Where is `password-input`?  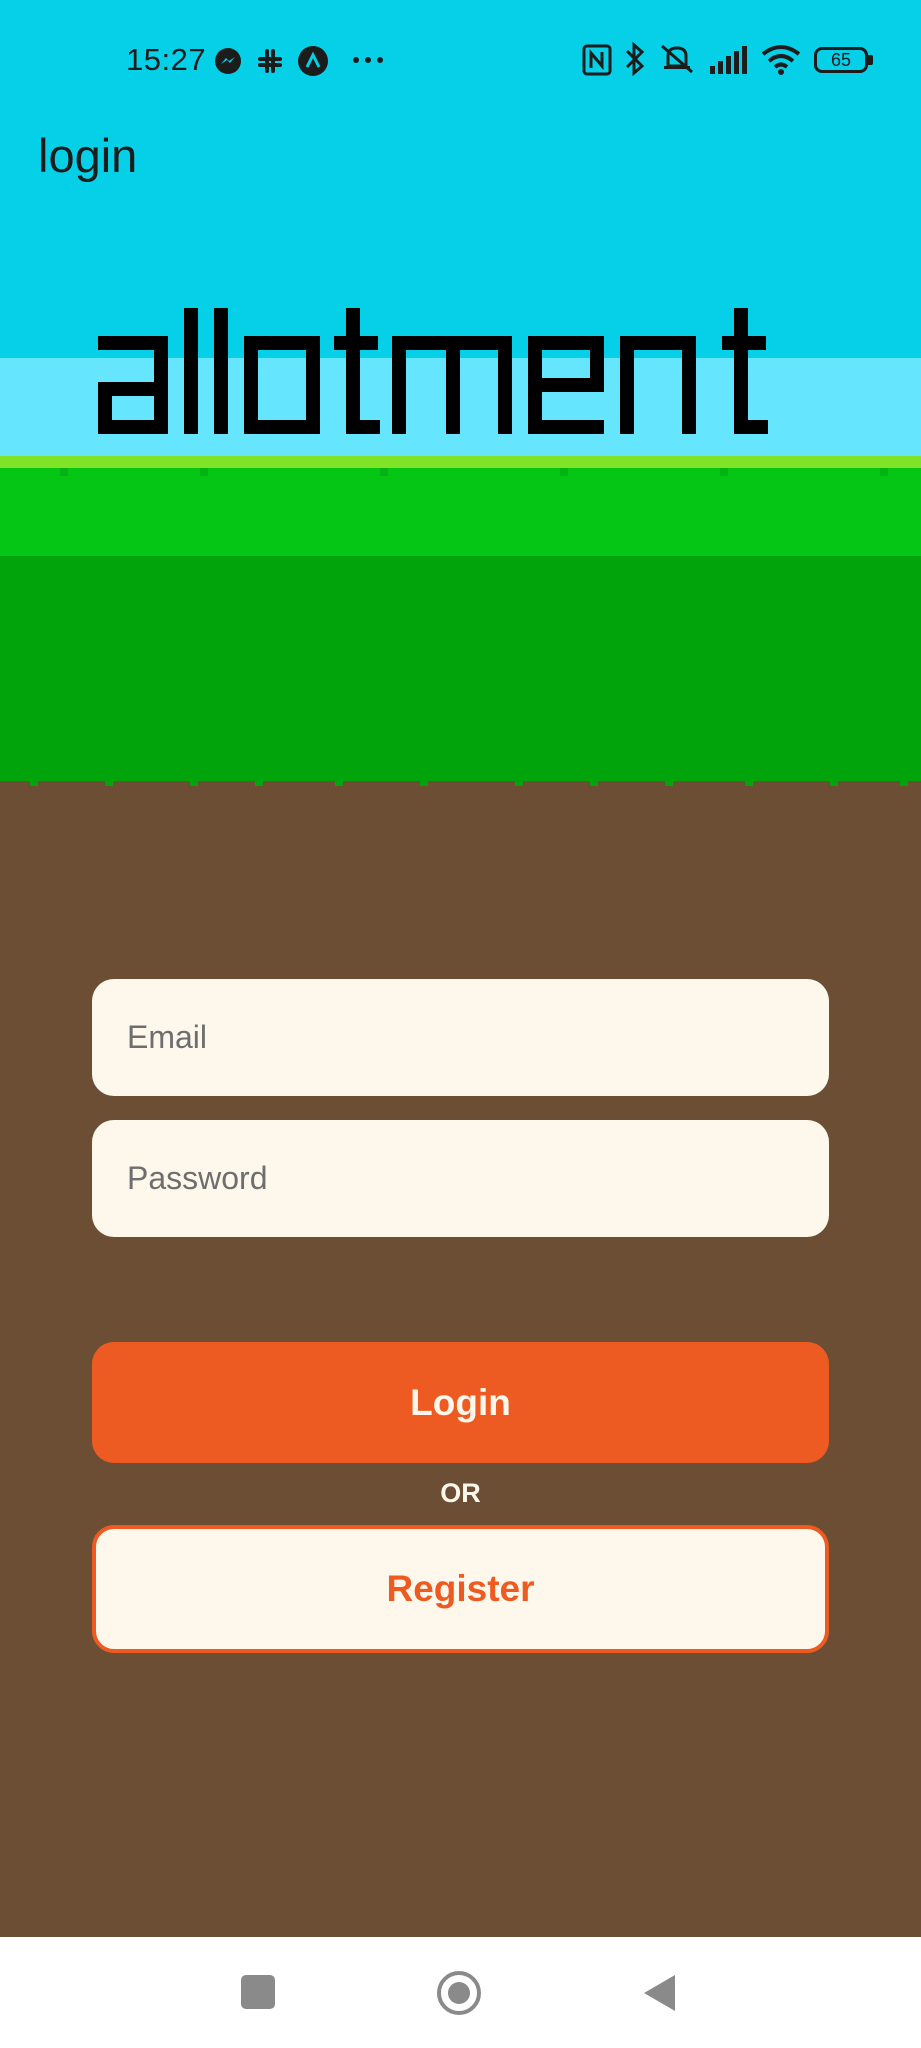
password-input is located at coordinates (478, 1178).